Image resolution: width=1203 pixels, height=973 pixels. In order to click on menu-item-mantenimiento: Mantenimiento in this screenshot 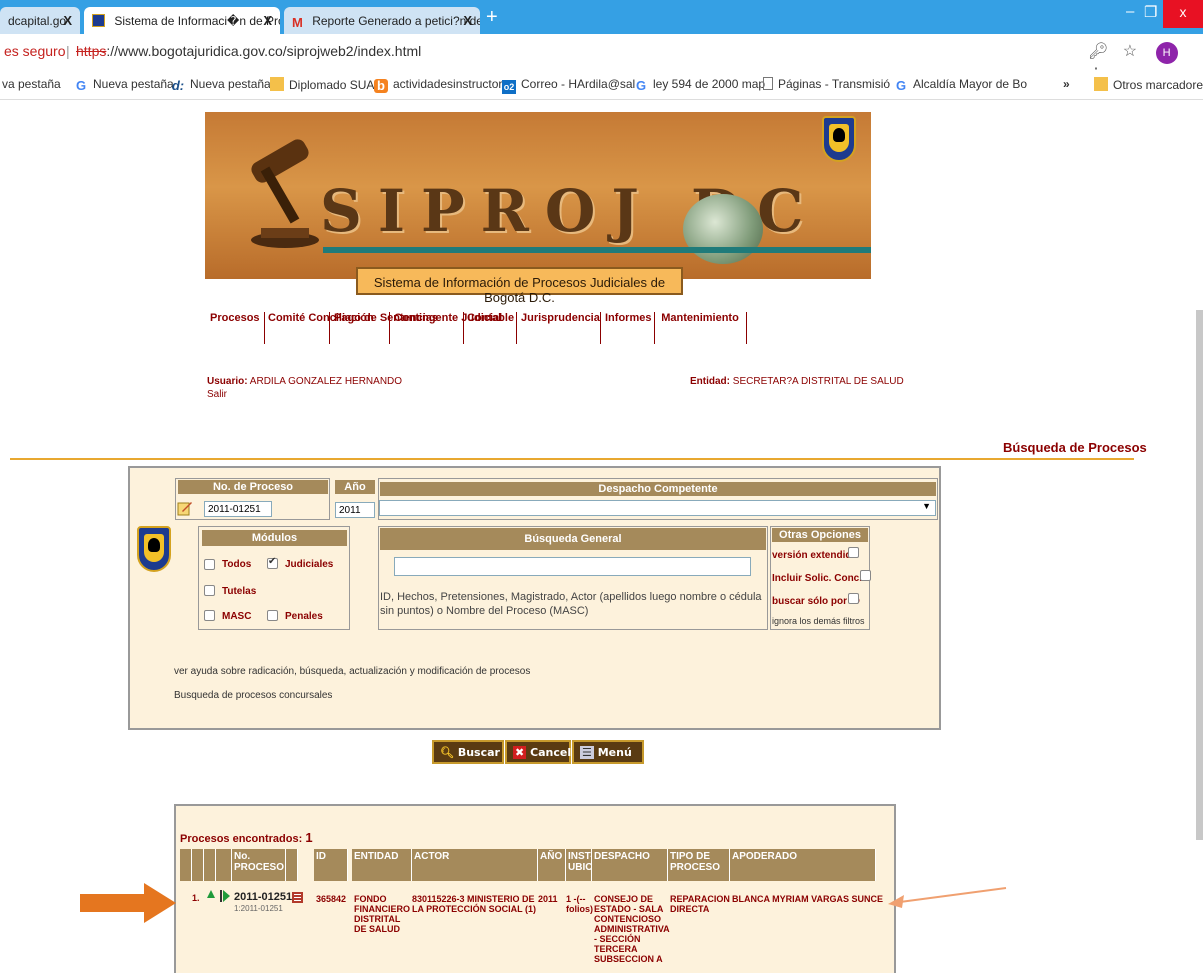, I will do `click(703, 328)`.